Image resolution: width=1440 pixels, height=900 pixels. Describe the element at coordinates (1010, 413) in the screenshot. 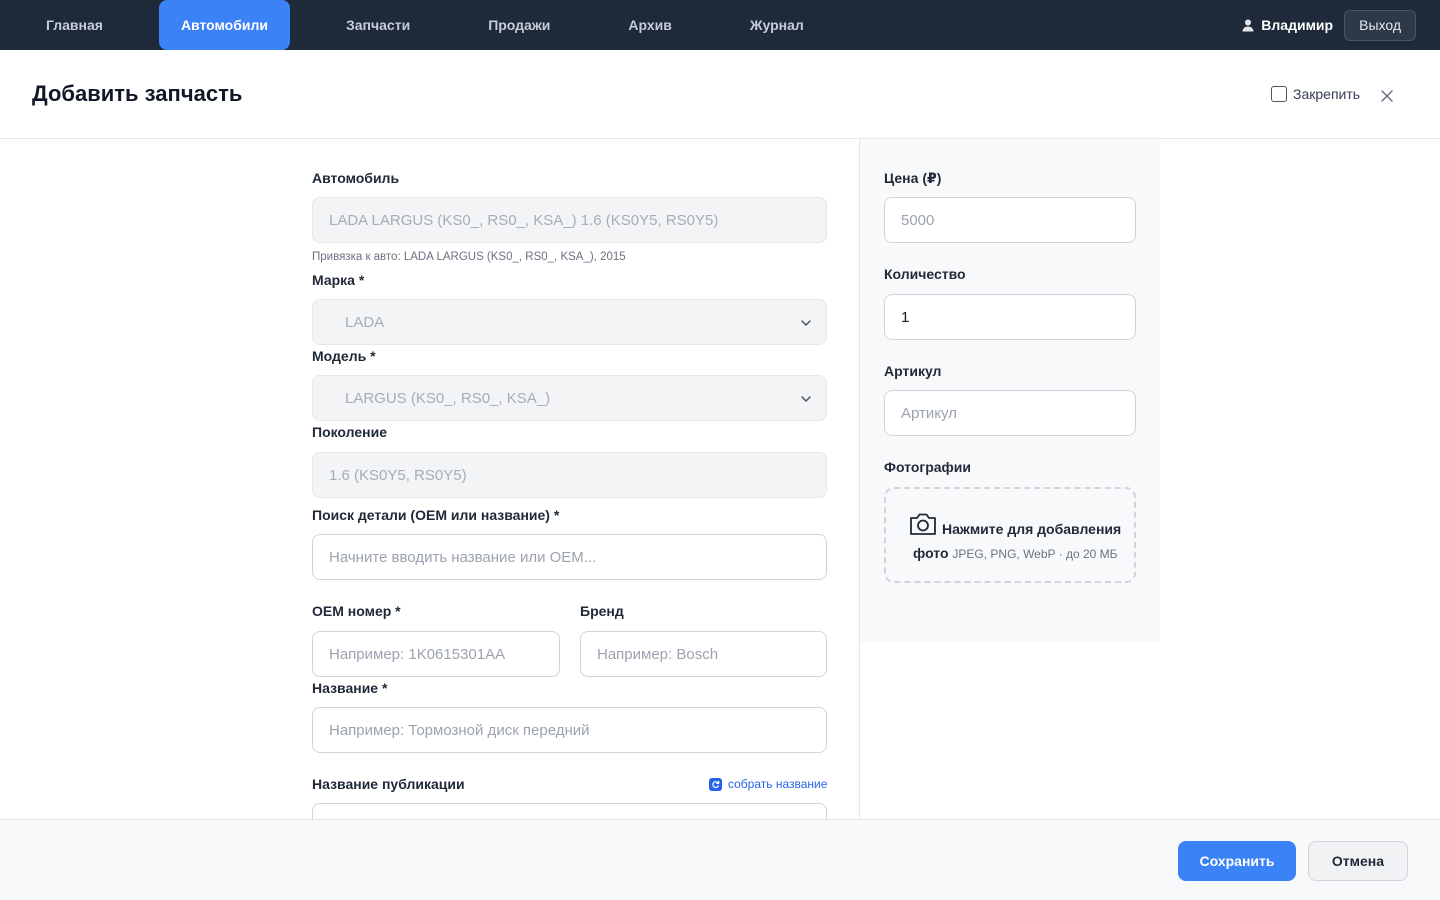

I see `sku-input: Артикул` at that location.